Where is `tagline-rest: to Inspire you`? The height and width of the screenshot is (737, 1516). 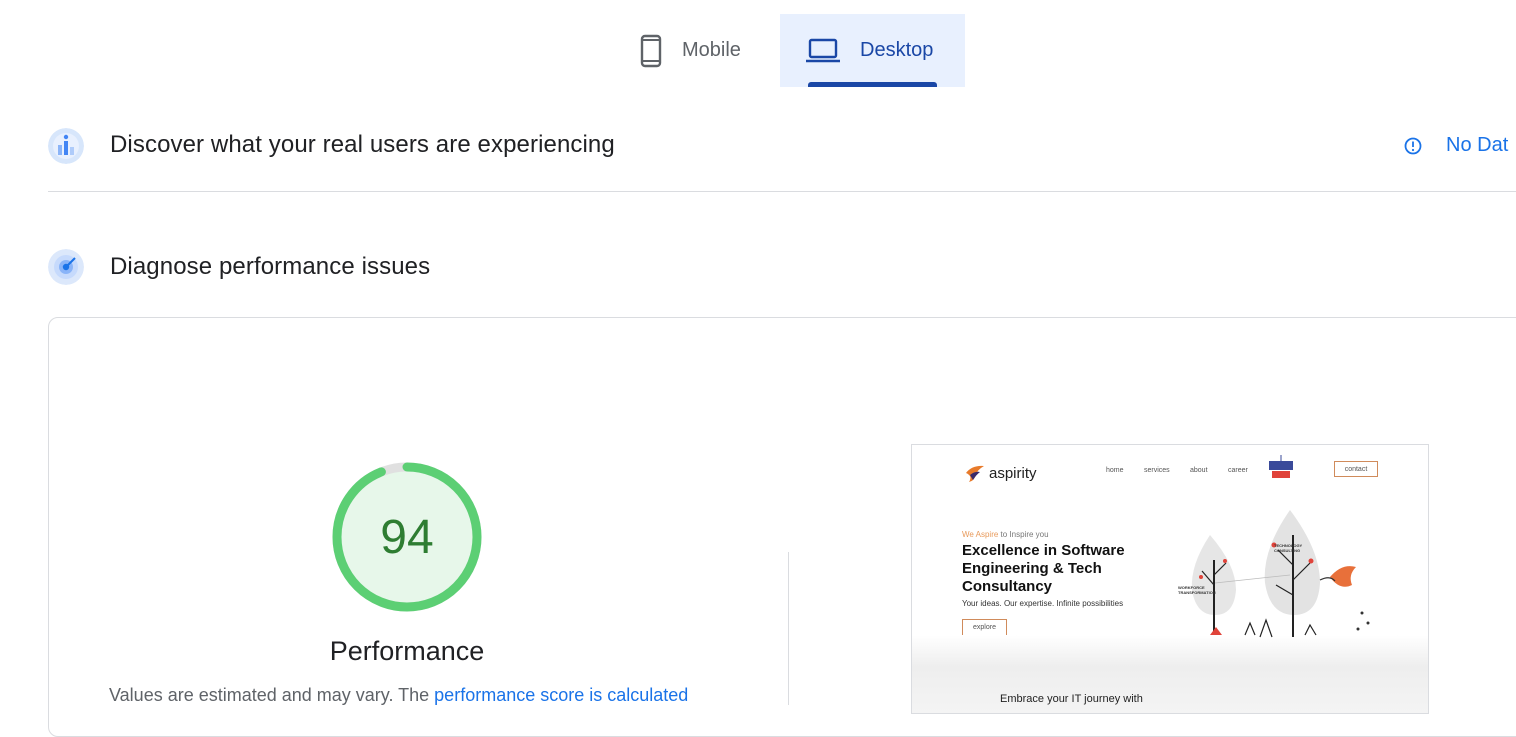 tagline-rest: to Inspire you is located at coordinates (1023, 534).